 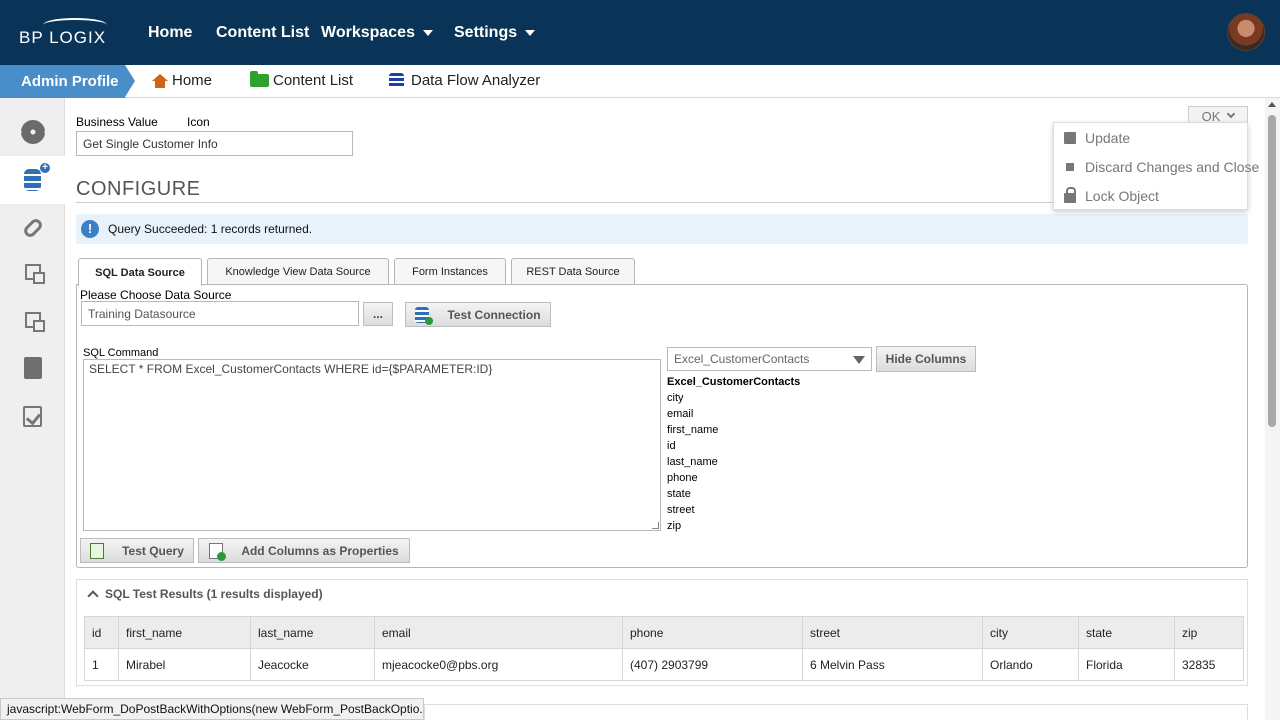 I want to click on table-cell: Orlando, so click(x=1030, y=664).